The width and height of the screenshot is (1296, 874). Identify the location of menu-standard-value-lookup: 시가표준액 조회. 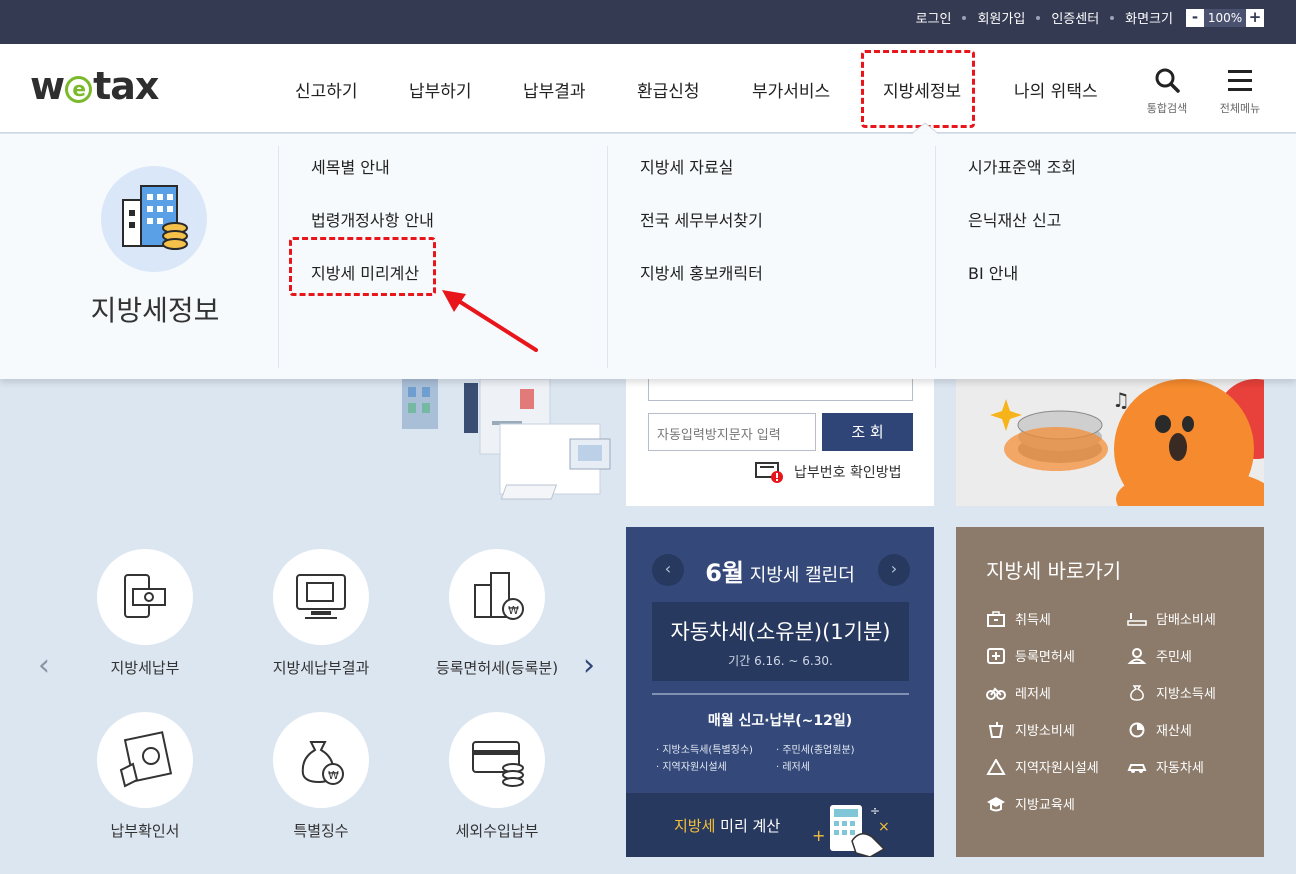
(1022, 166).